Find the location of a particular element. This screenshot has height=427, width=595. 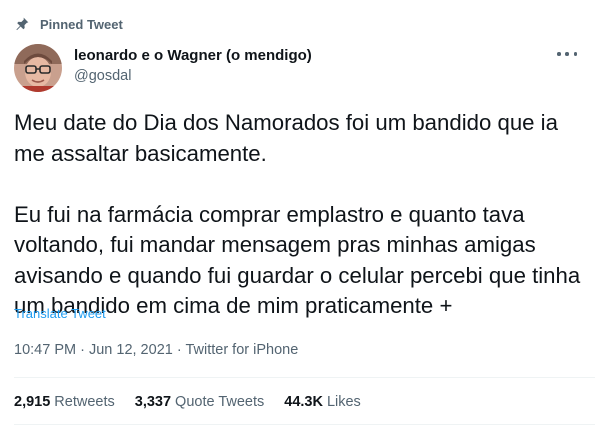

retweets-label: Retweets is located at coordinates (84, 402).